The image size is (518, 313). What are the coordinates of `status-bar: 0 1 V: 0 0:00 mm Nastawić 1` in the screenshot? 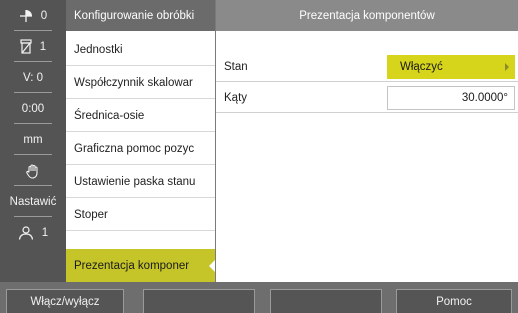 It's located at (33, 141).